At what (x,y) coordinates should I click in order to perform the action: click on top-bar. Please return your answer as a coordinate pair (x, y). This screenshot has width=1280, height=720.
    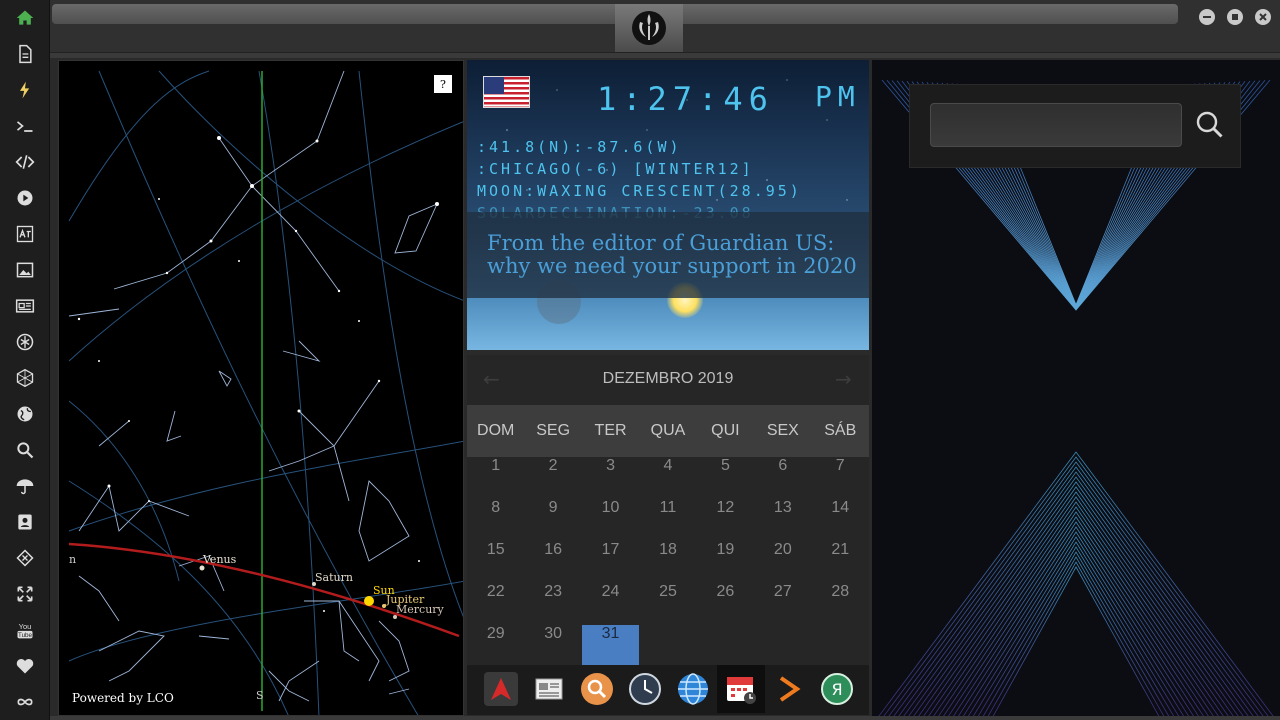
    Looking at the image, I should click on (665, 29).